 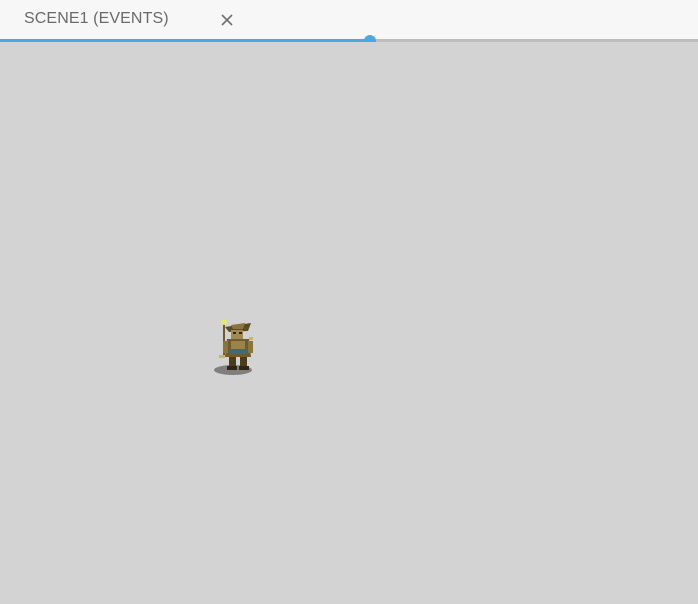 I want to click on tab-scene1-events: SCENE1 (EVENTS), so click(x=125, y=19).